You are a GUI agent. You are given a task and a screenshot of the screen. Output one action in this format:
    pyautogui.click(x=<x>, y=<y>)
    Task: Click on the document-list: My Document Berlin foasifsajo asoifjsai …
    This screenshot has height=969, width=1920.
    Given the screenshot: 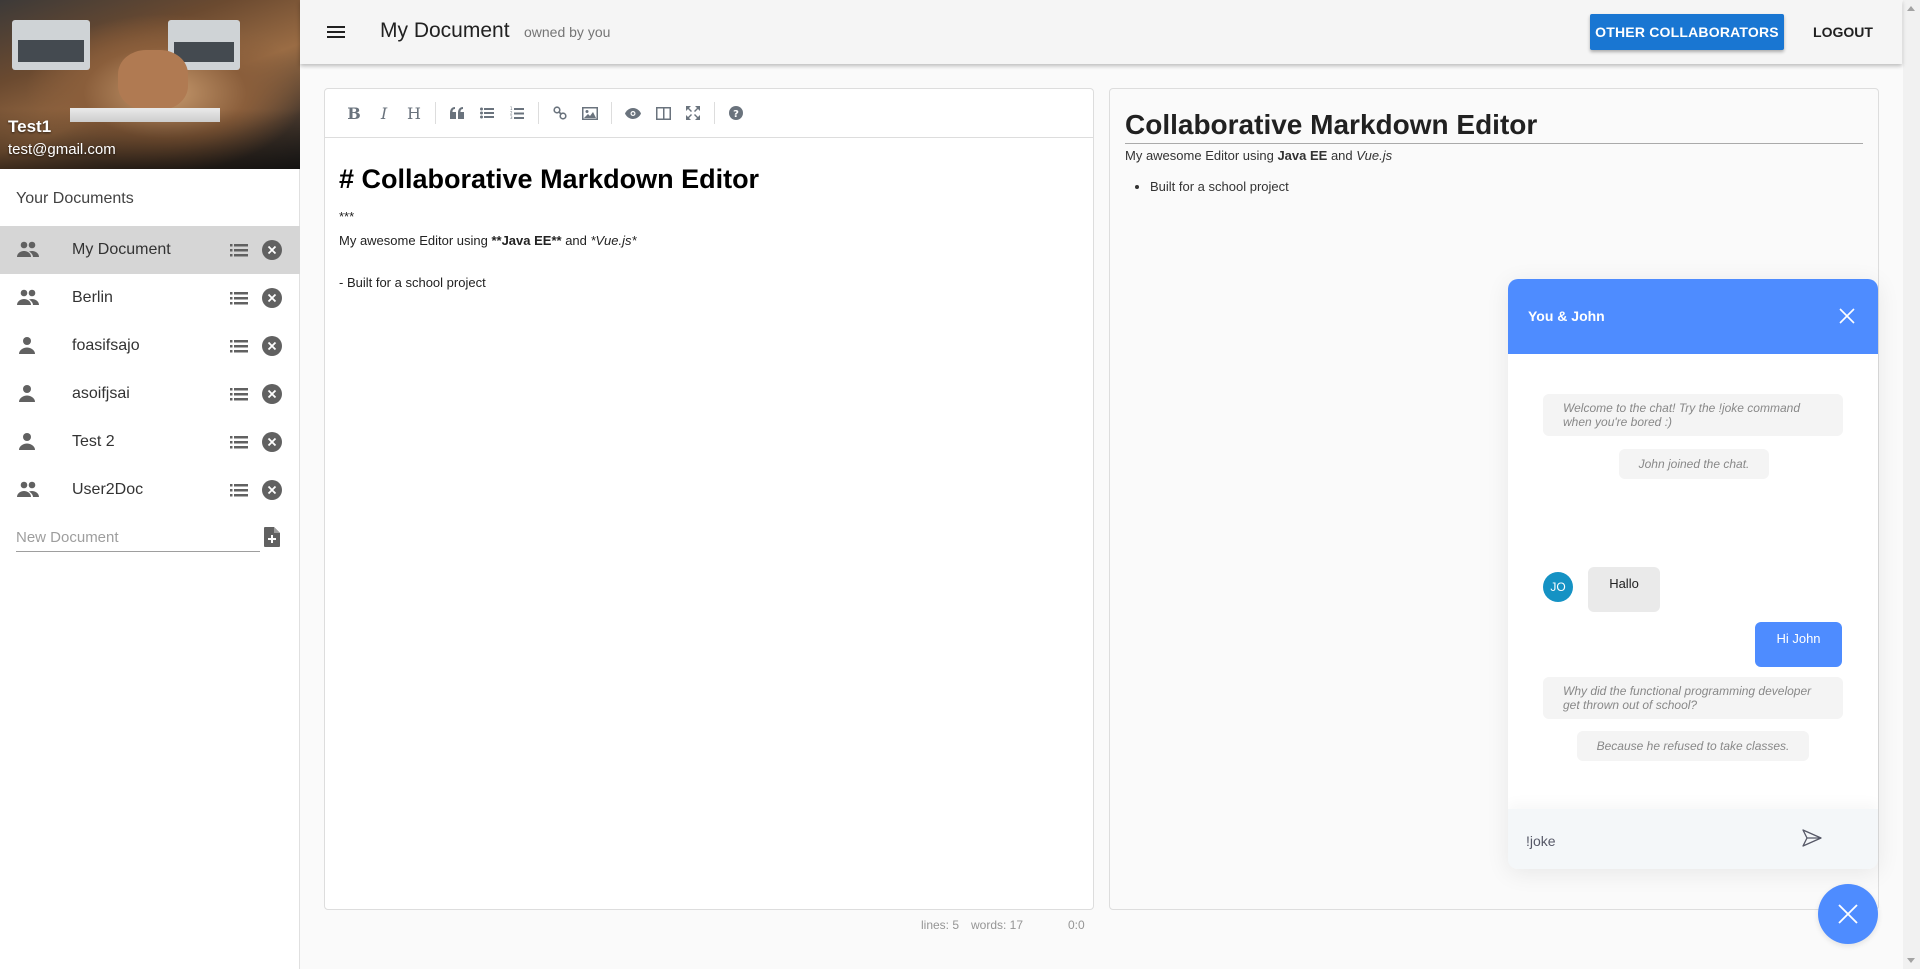 What is the action you would take?
    pyautogui.click(x=150, y=370)
    